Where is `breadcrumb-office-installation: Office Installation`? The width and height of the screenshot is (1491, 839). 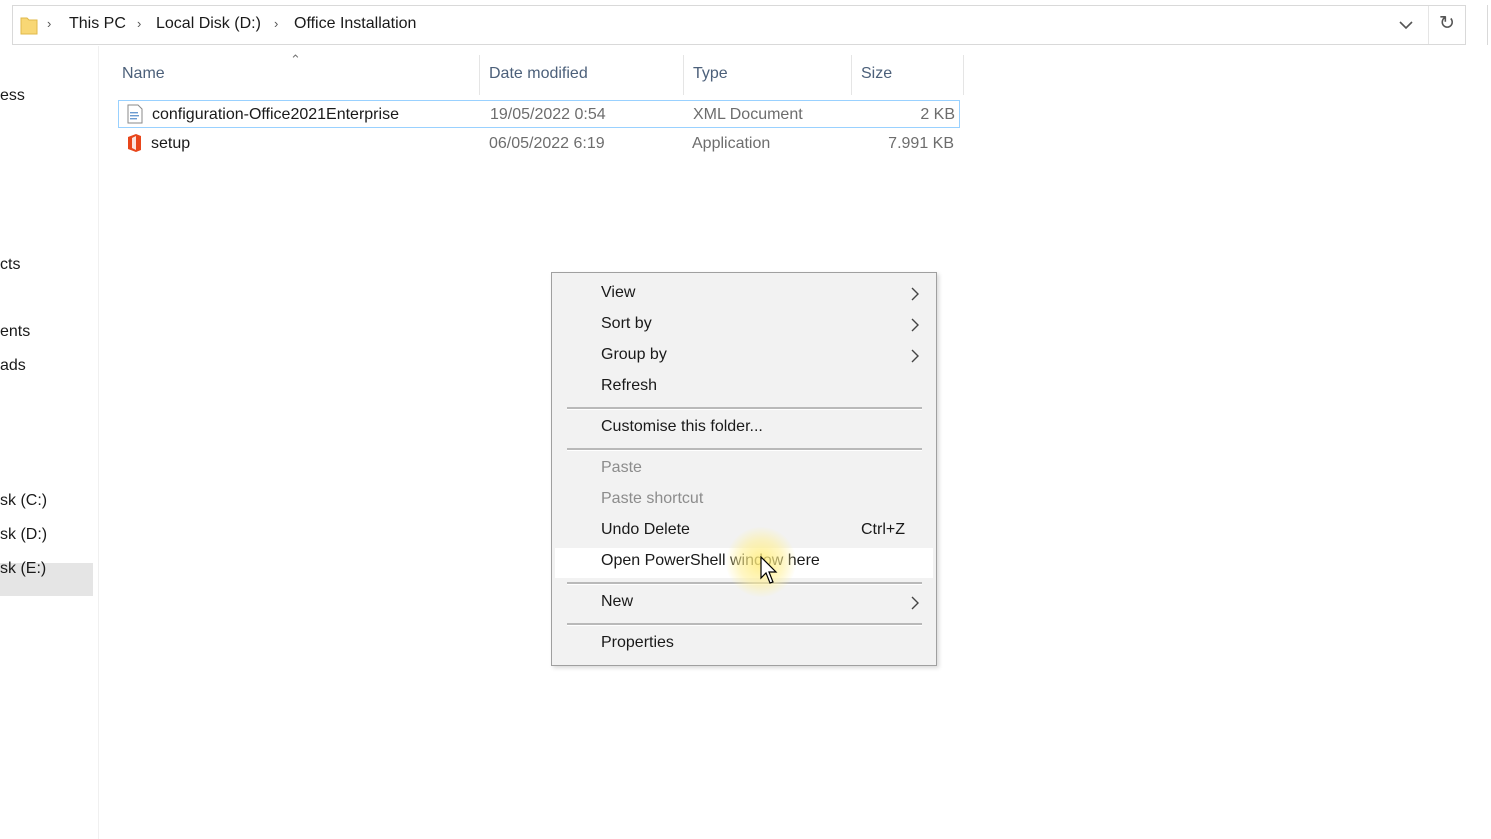
breadcrumb-office-installation: Office Installation is located at coordinates (355, 24).